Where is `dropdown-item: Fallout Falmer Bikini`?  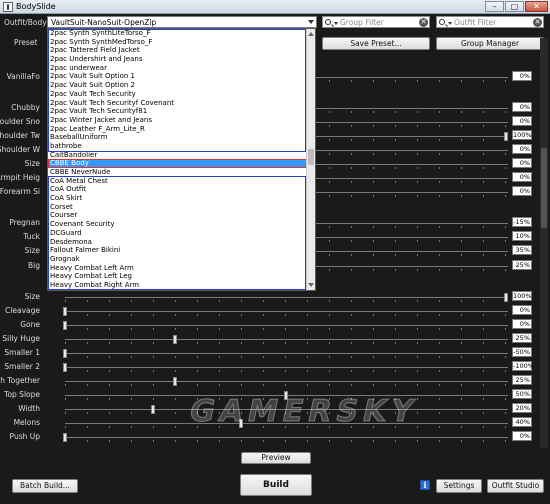
dropdown-item: Fallout Falmer Bikini is located at coordinates (177, 250).